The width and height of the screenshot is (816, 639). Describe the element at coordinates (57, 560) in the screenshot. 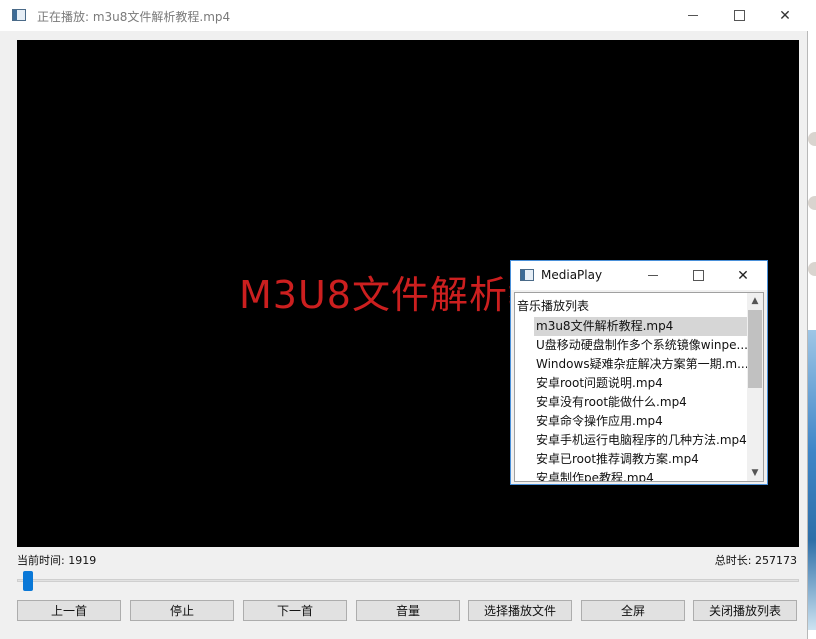

I see `current-time-label: 当前时间: 1919` at that location.